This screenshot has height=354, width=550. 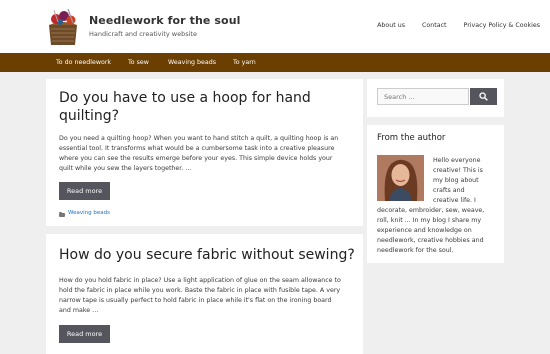 What do you see at coordinates (83, 62) in the screenshot?
I see `nav-item-needlework: To do needlework` at bounding box center [83, 62].